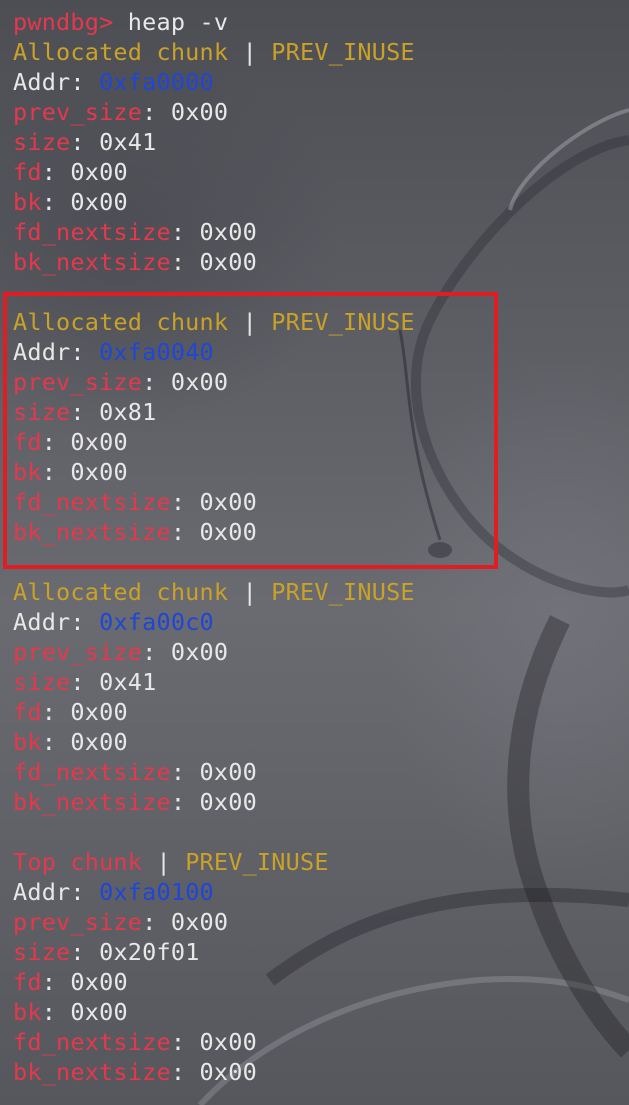  Describe the element at coordinates (156, 82) in the screenshot. I see `addr-value: 0xfa0000` at that location.